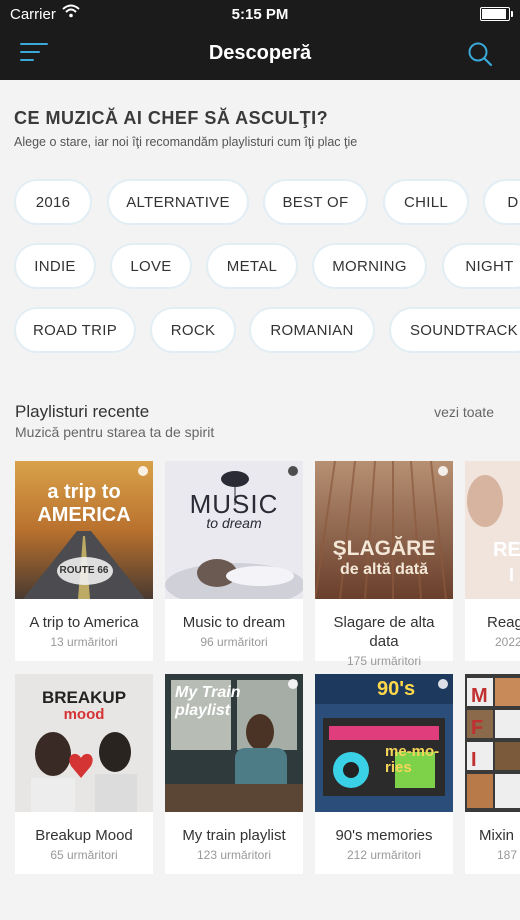 The image size is (520, 920). What do you see at coordinates (503, 622) in the screenshot?
I see `playlist-name: Reag` at bounding box center [503, 622].